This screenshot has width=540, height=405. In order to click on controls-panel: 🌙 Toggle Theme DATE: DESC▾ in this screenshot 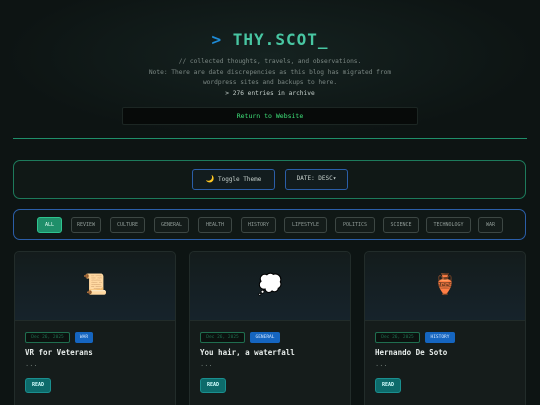, I will do `click(269, 179)`.